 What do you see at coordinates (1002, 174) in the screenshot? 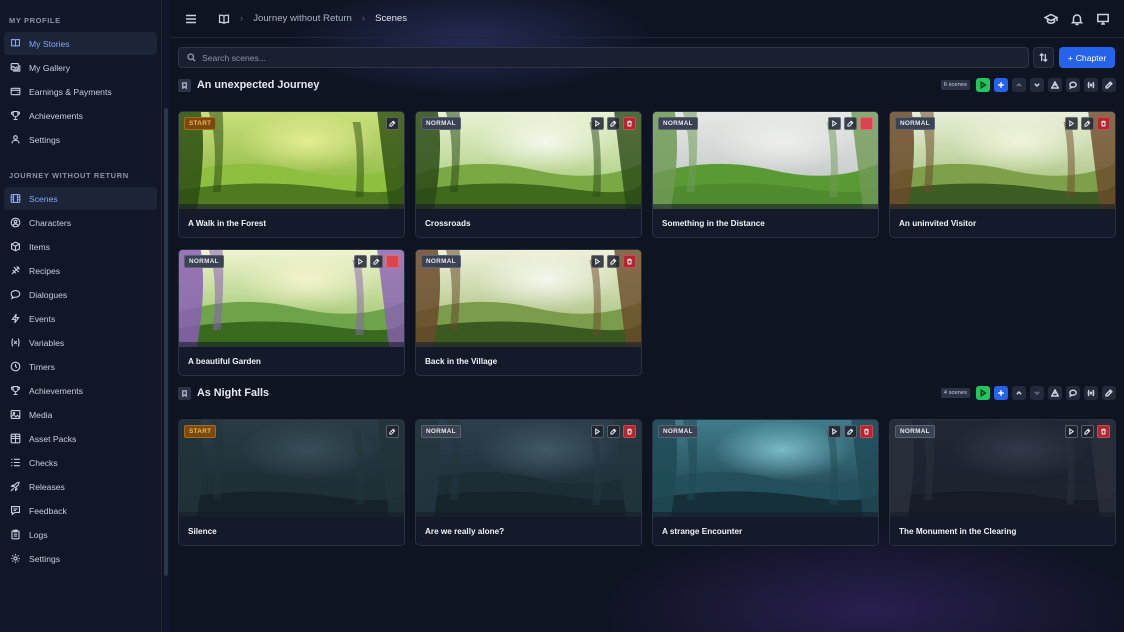
I see `scene-card: NORMAL An uninvited Visitor` at bounding box center [1002, 174].